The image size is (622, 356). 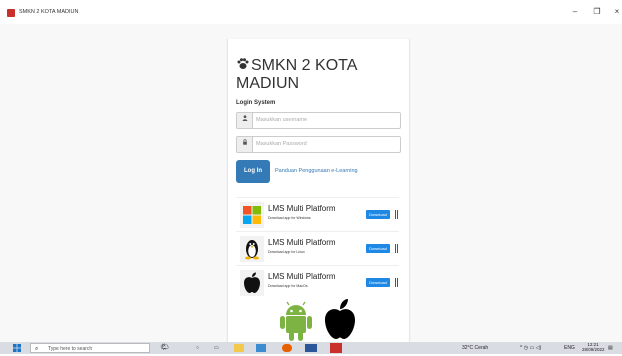 What do you see at coordinates (475, 348) in the screenshot?
I see `weather-text: 32°C Cerah` at bounding box center [475, 348].